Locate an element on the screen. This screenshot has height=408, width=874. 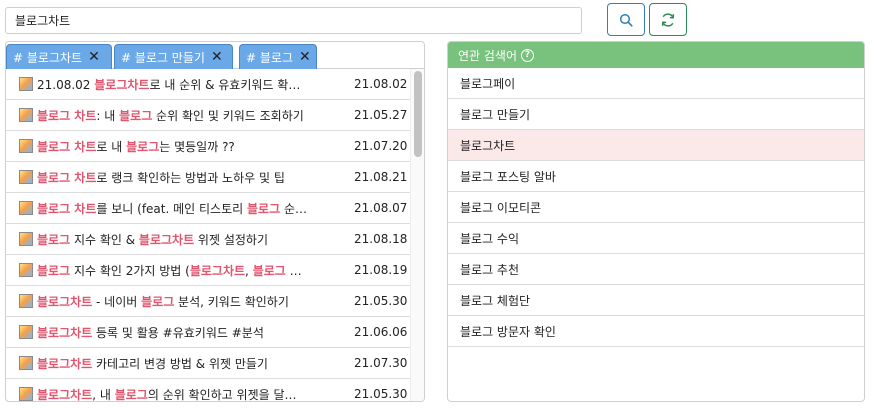
result-title: 블로그차트 - 네이버 블로그 분석, 키워드 확인하기 is located at coordinates (172, 301).